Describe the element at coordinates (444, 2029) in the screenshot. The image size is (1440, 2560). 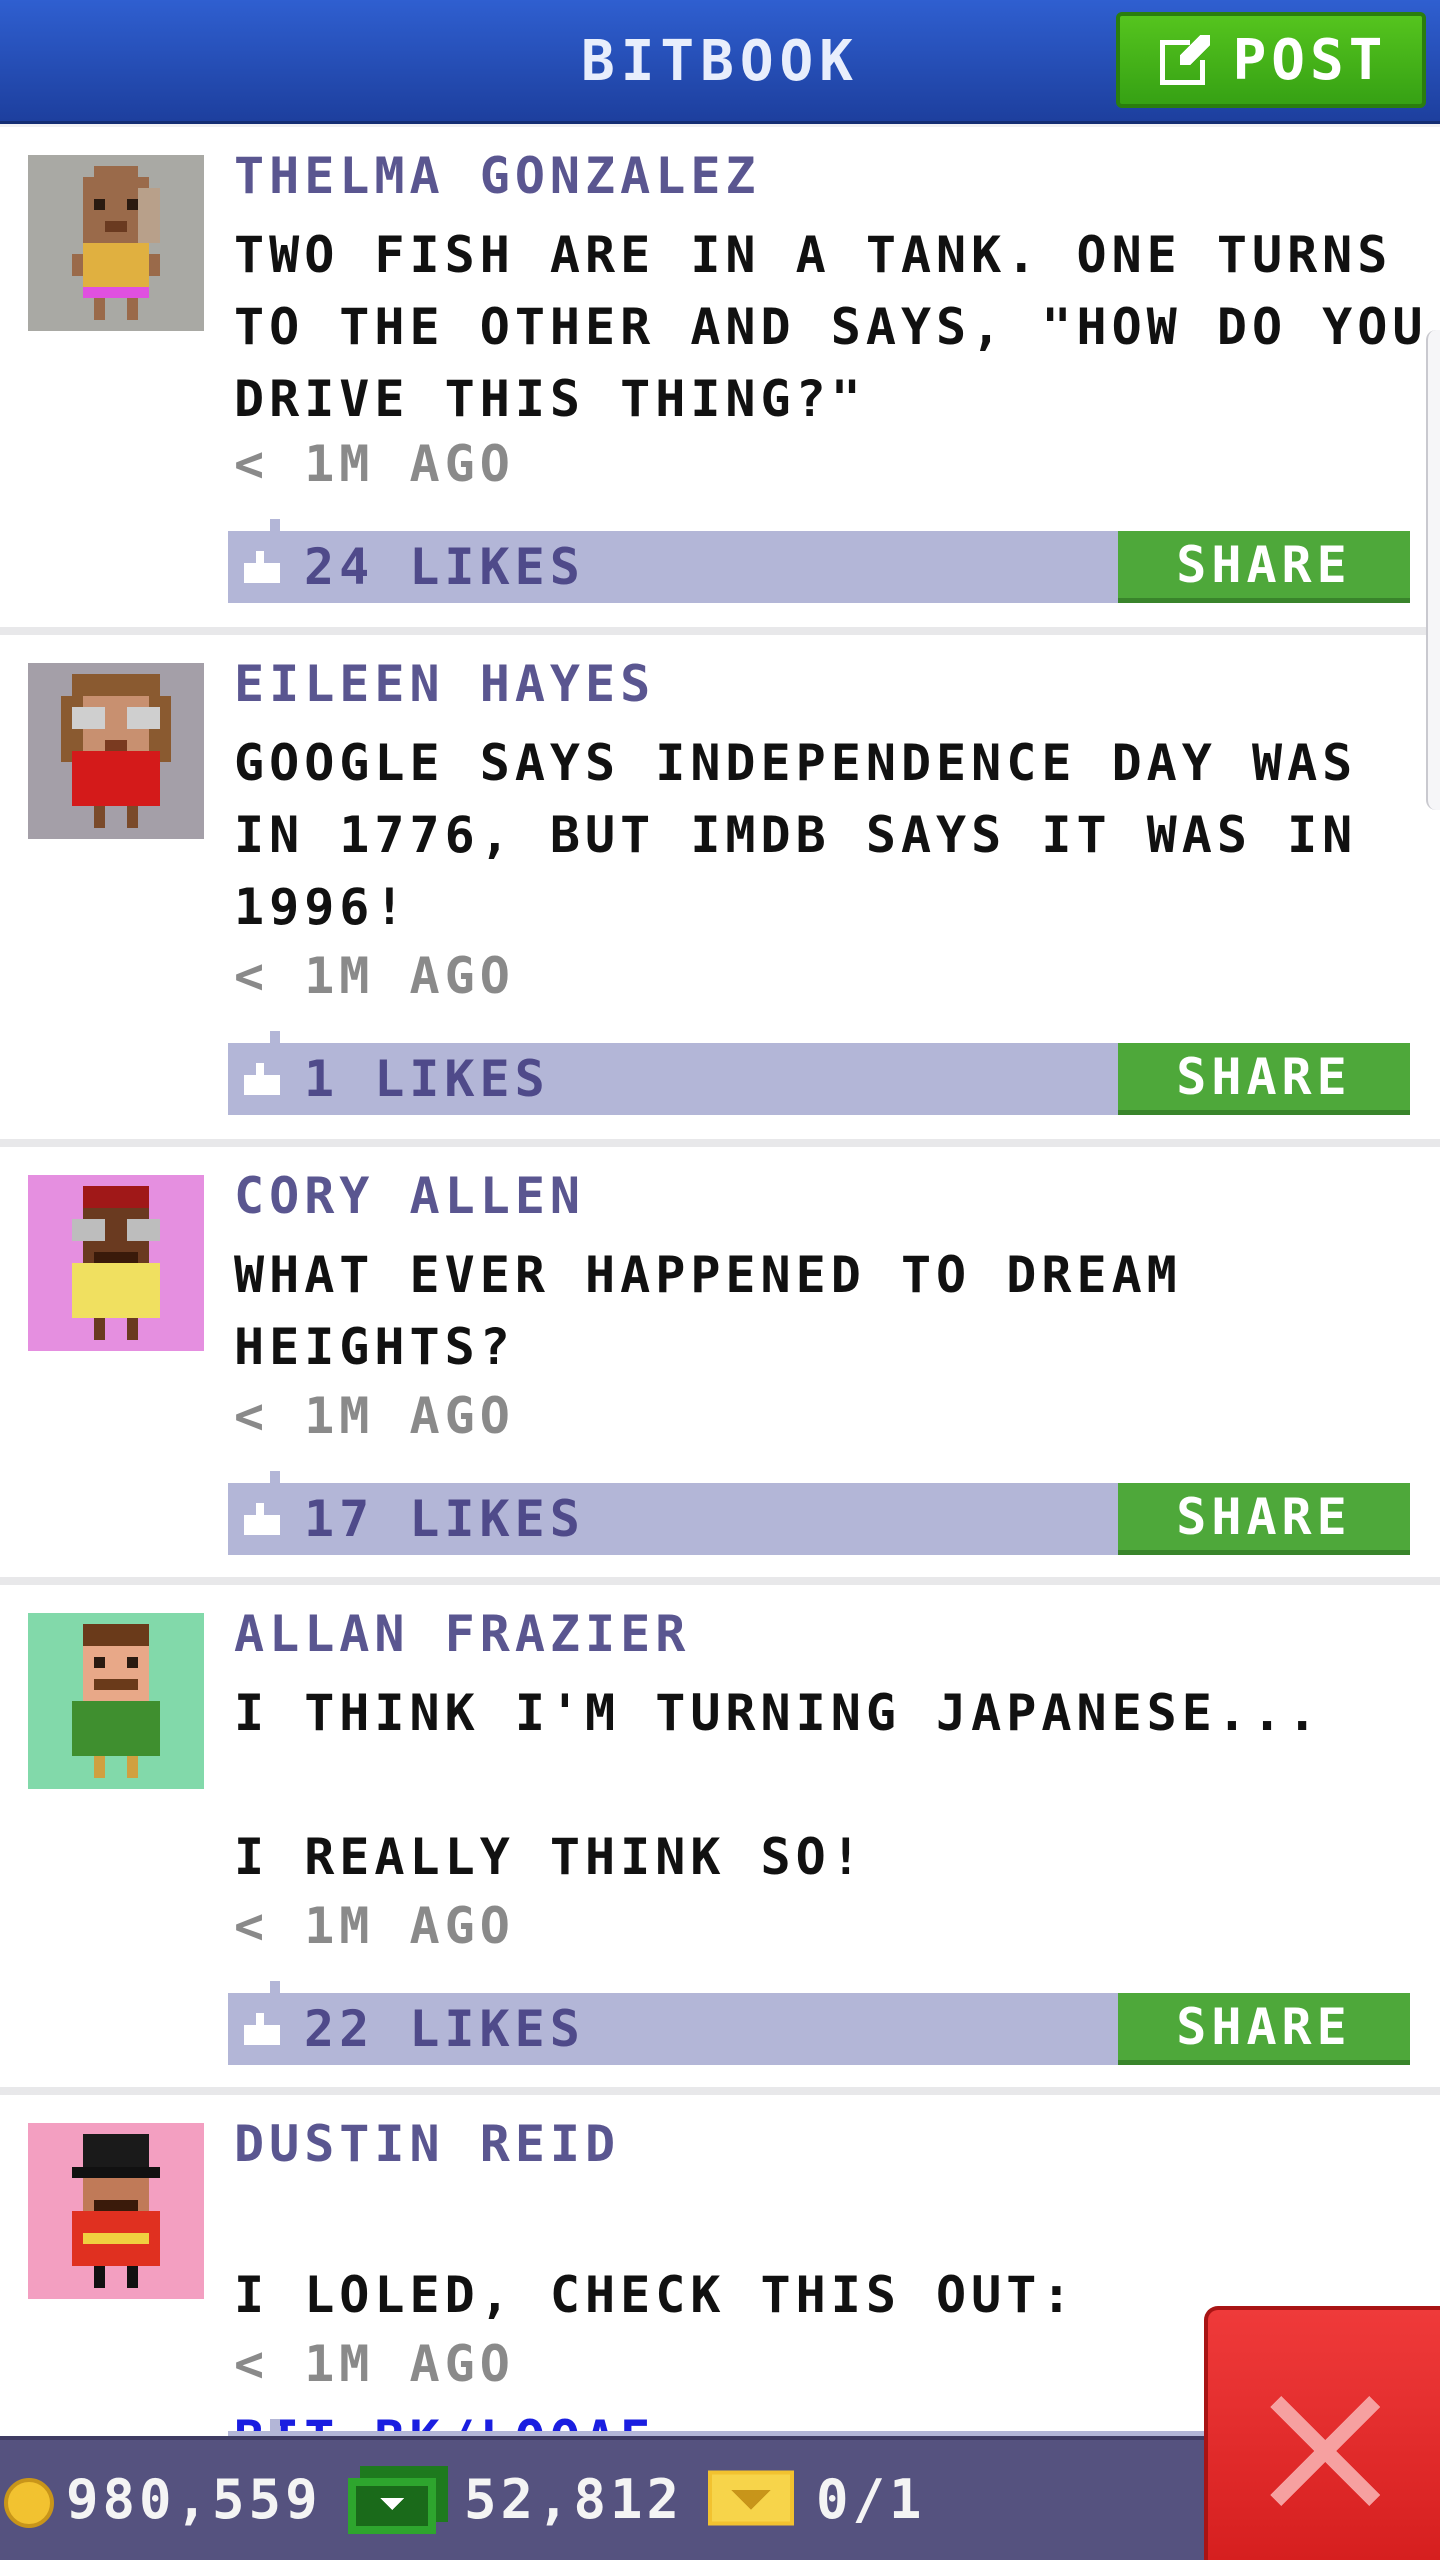
I see `likes-count: 22 LIKES` at that location.